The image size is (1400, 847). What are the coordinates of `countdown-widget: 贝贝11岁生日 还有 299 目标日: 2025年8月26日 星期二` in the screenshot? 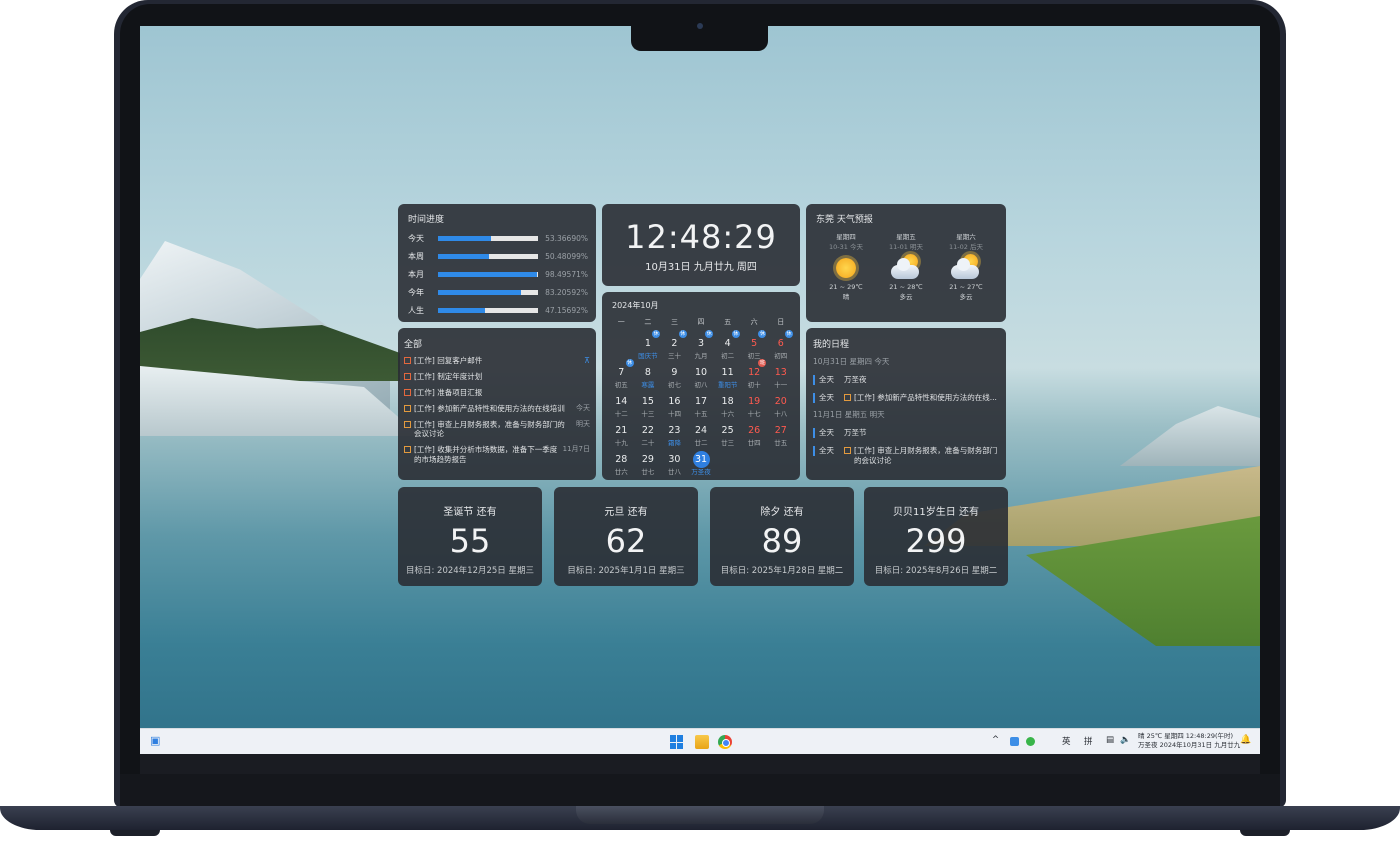 It's located at (936, 536).